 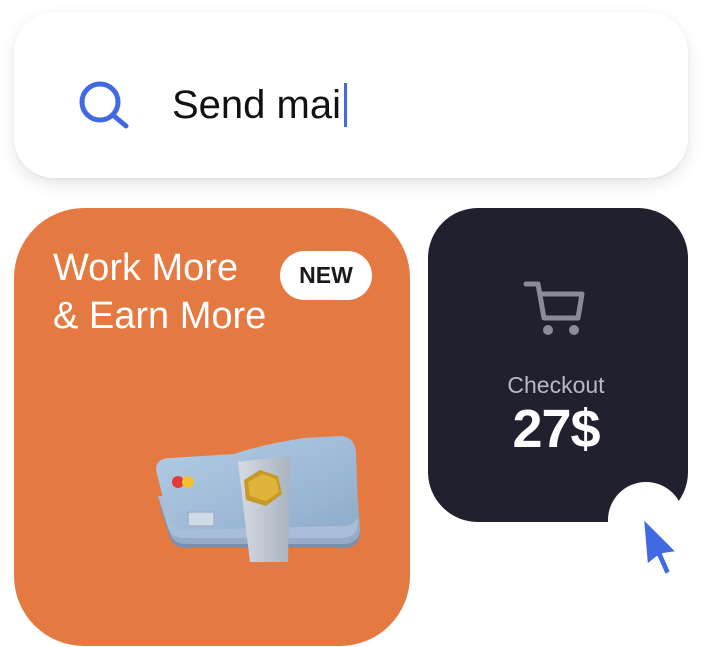 I want to click on promo-title: Work More & Earn More, so click(x=160, y=292).